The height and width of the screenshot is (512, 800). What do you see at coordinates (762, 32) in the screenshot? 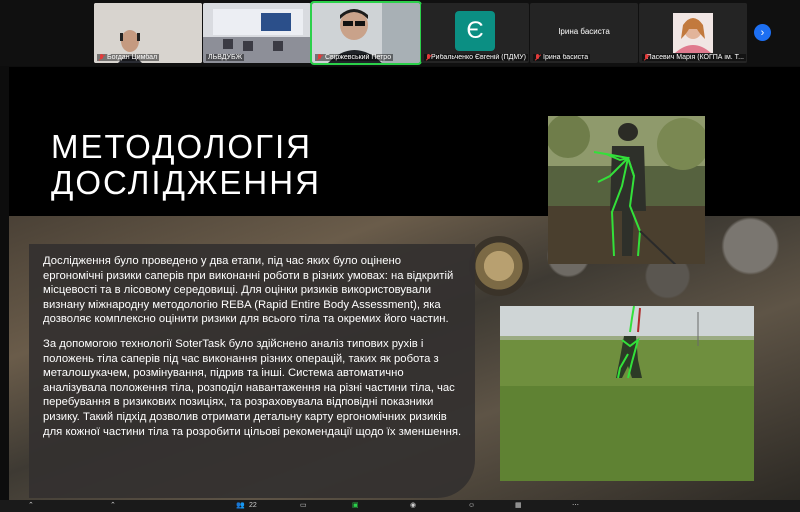
I see `next-page-icon: ›` at bounding box center [762, 32].